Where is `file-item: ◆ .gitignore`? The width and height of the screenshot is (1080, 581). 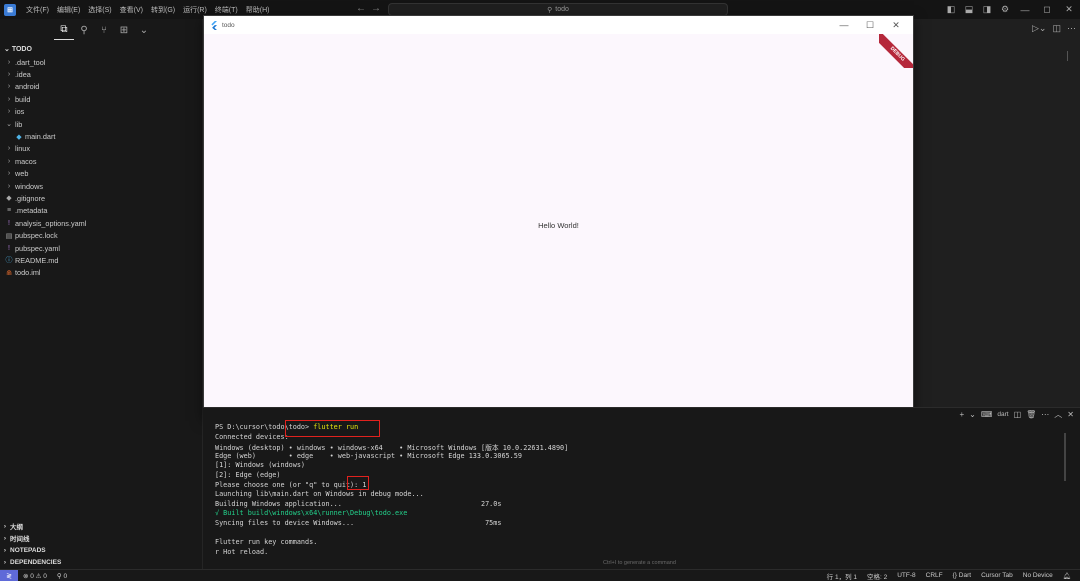
file-item: ◆ .gitignore is located at coordinates (101, 198).